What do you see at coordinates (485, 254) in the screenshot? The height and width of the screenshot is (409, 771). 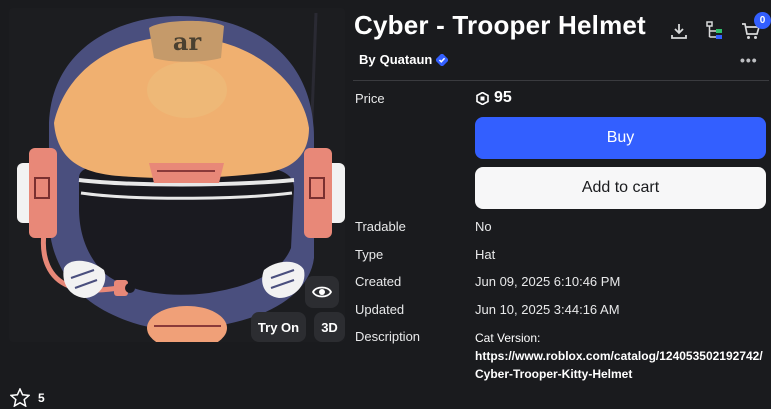 I see `type-value: Hat` at bounding box center [485, 254].